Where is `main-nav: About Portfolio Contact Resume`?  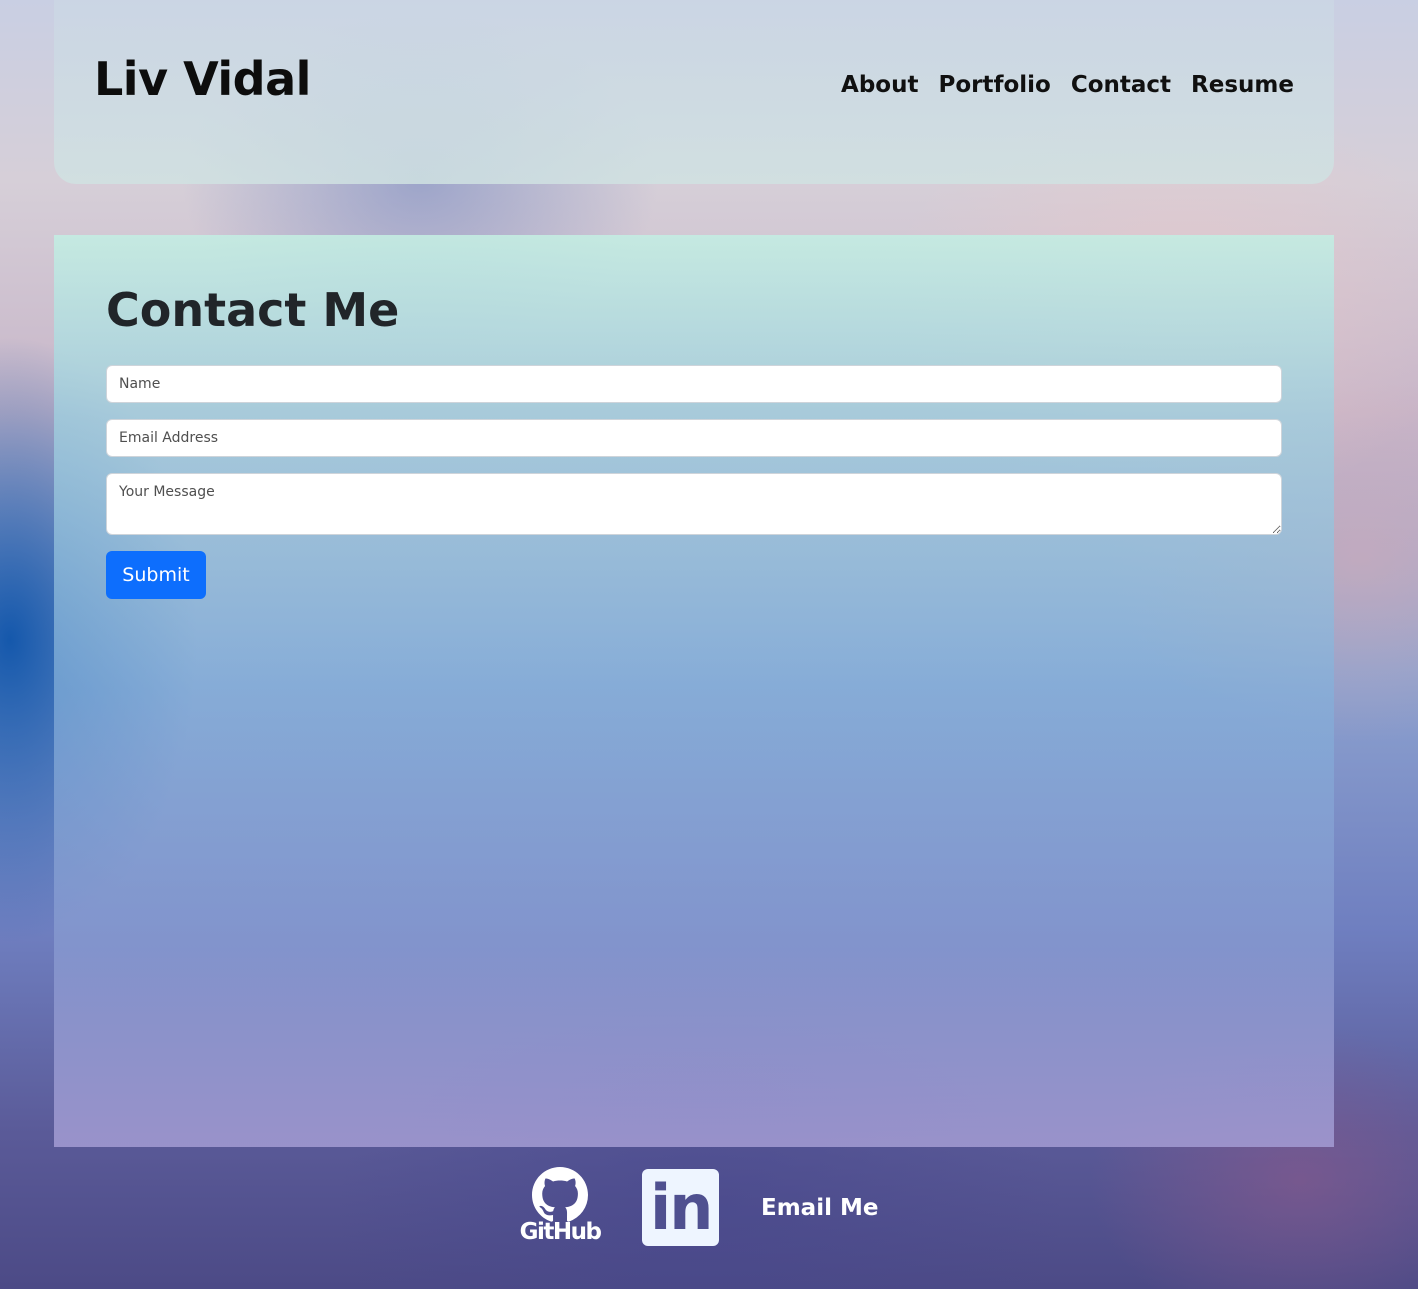
main-nav: About Portfolio Contact Resume is located at coordinates (1067, 85).